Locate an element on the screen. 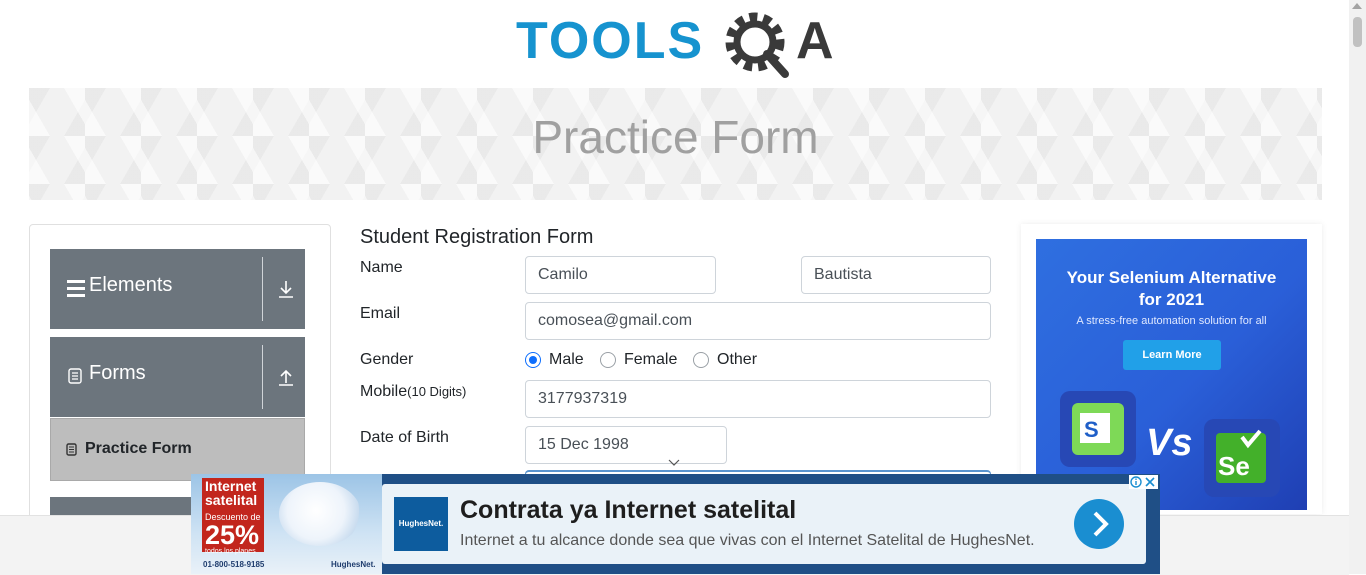 The height and width of the screenshot is (575, 1366). upload-arrow-icon is located at coordinates (286, 377).